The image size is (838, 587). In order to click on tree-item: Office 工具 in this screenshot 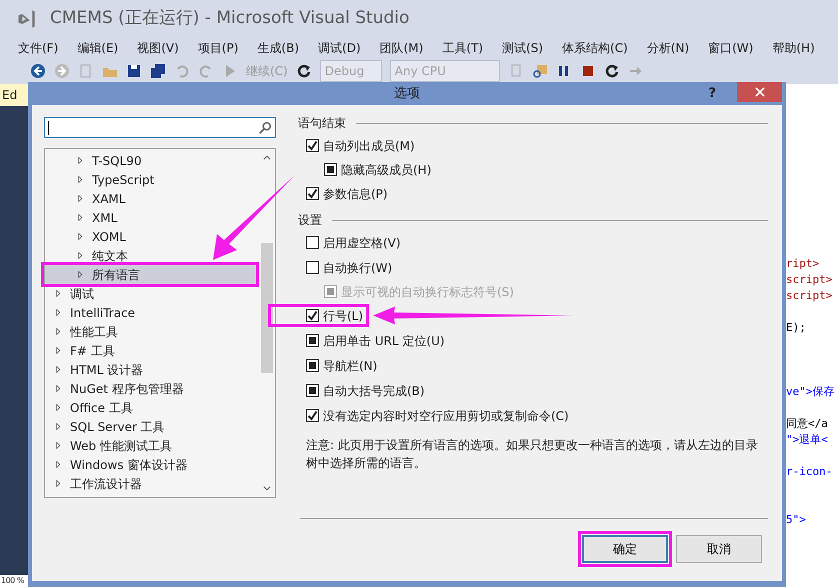, I will do `click(152, 407)`.